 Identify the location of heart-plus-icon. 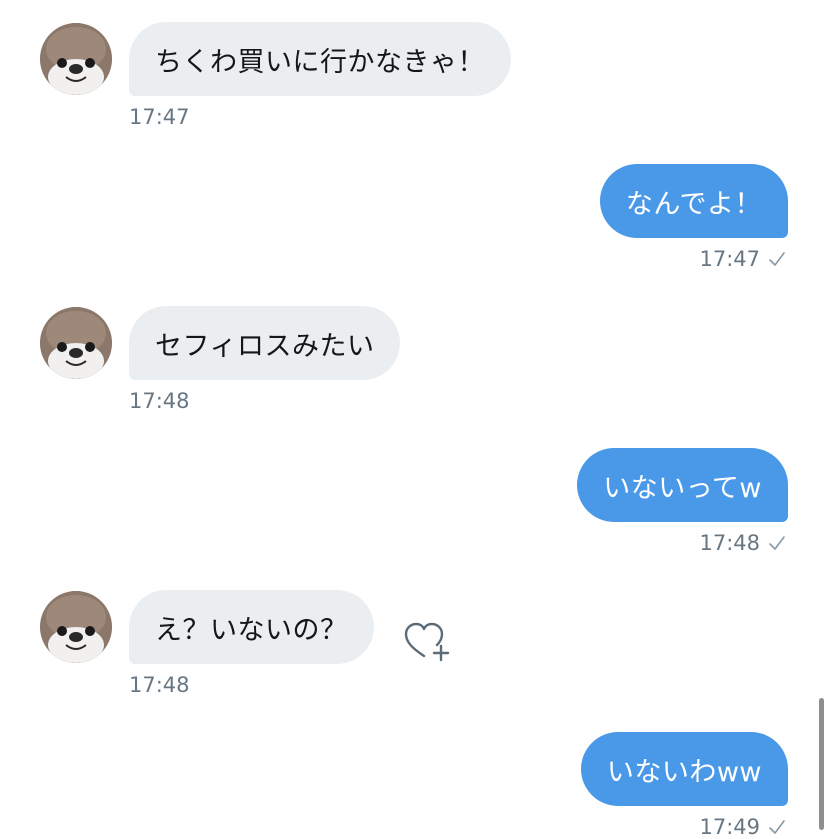
(427, 640).